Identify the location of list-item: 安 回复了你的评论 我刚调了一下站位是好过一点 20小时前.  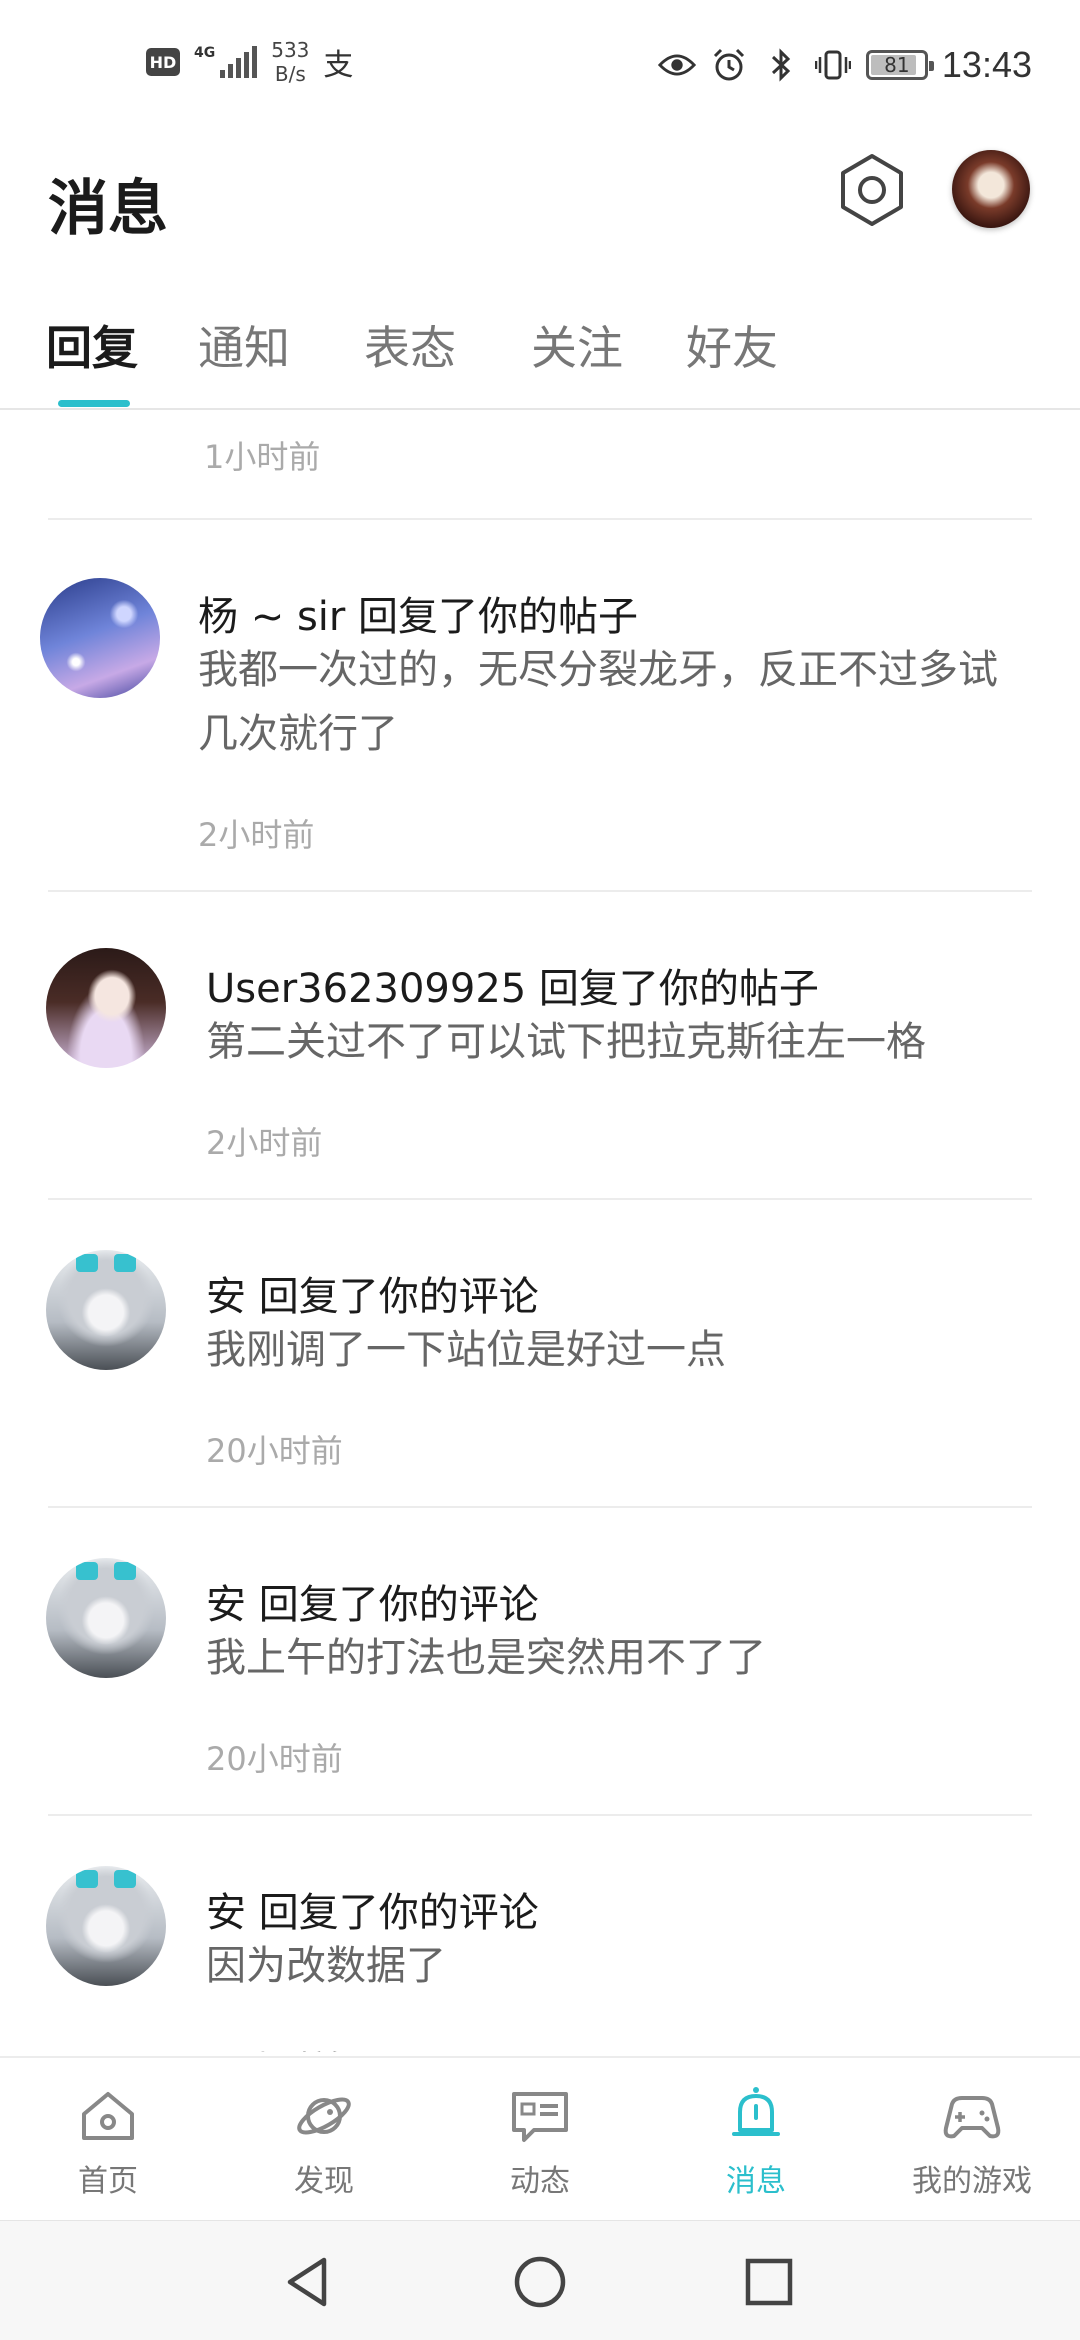
(540, 1353).